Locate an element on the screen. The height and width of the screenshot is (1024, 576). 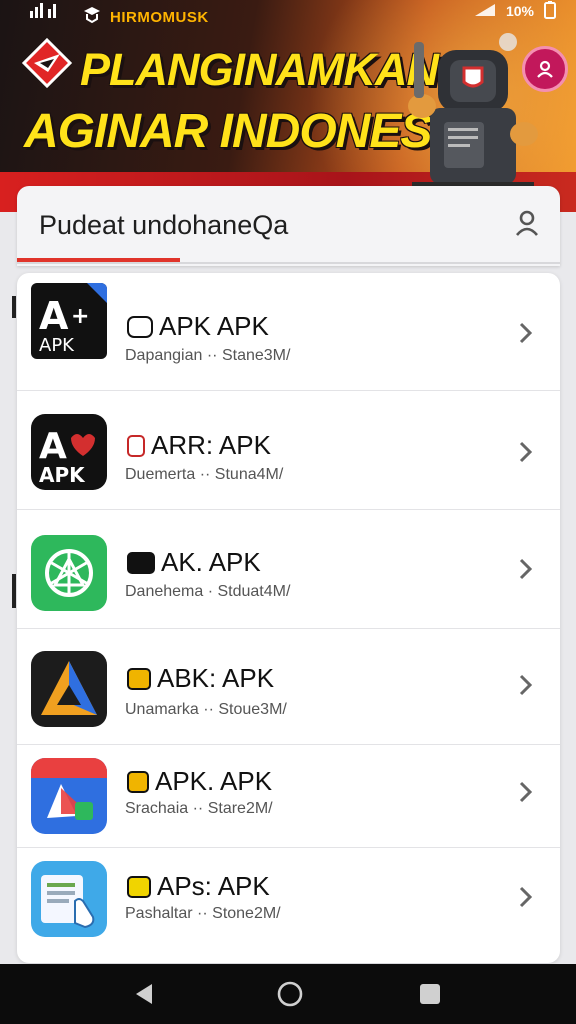
list-item: AK. APK Danehema · Stduat4M/ is located at coordinates (288, 570).